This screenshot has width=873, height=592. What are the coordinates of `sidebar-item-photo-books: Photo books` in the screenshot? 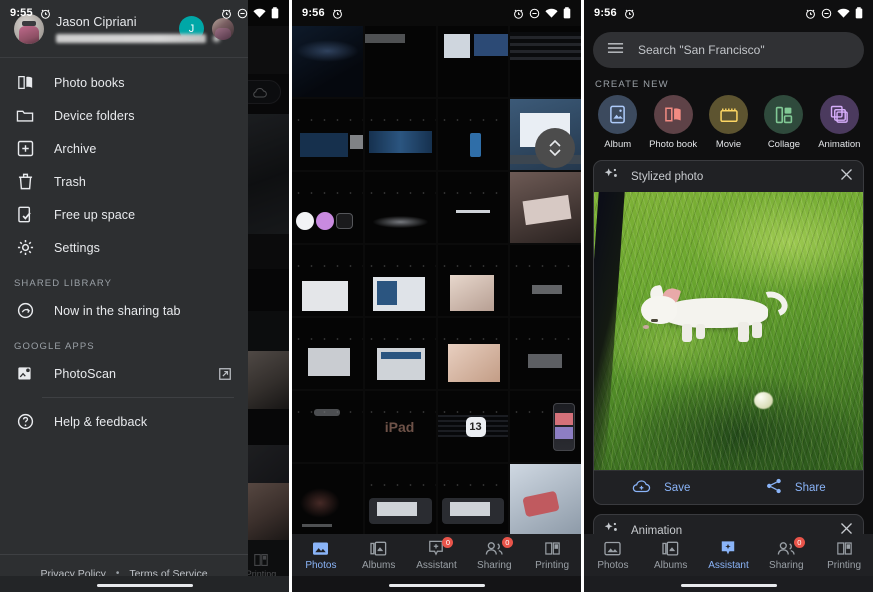 It's located at (124, 82).